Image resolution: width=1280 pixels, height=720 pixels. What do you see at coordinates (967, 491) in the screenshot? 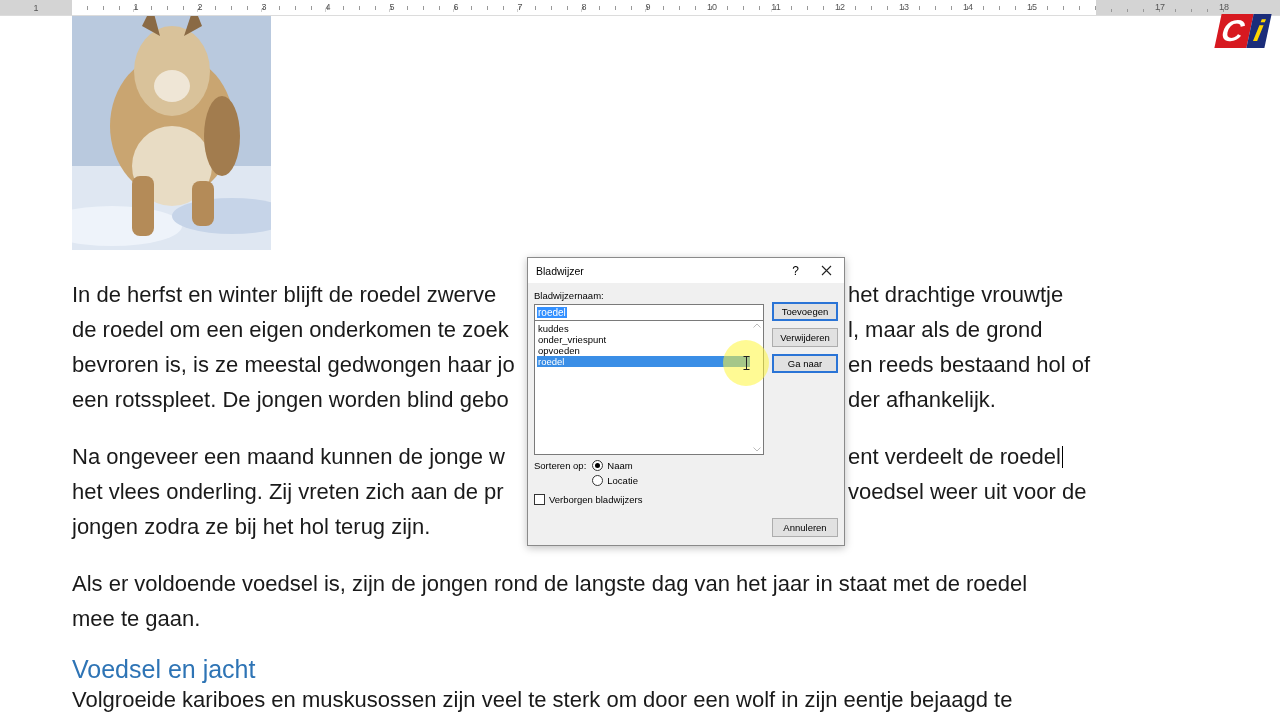
I see `text-line: voedsel weer uit voor de` at bounding box center [967, 491].